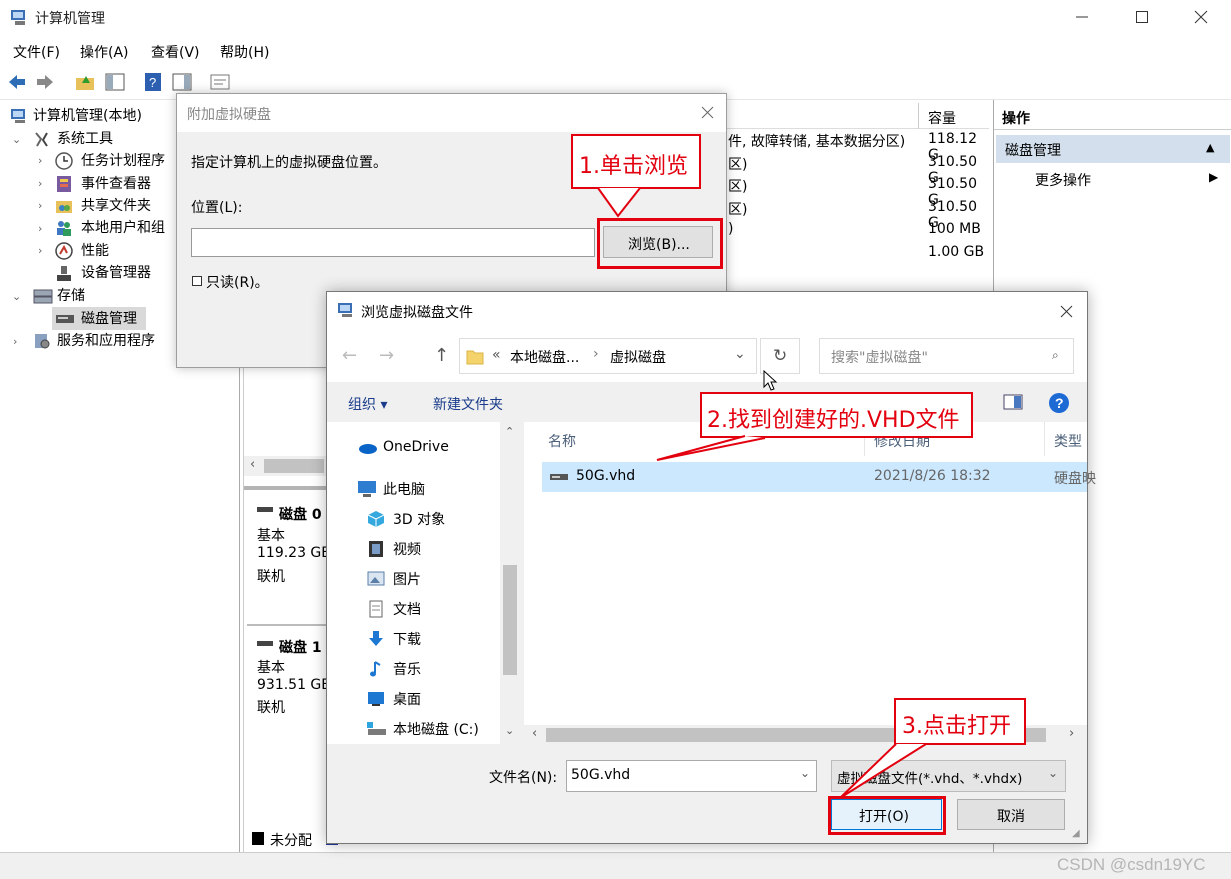  Describe the element at coordinates (946, 356) in the screenshot. I see `search-box: 搜索"虚拟磁盘" ⌕` at that location.